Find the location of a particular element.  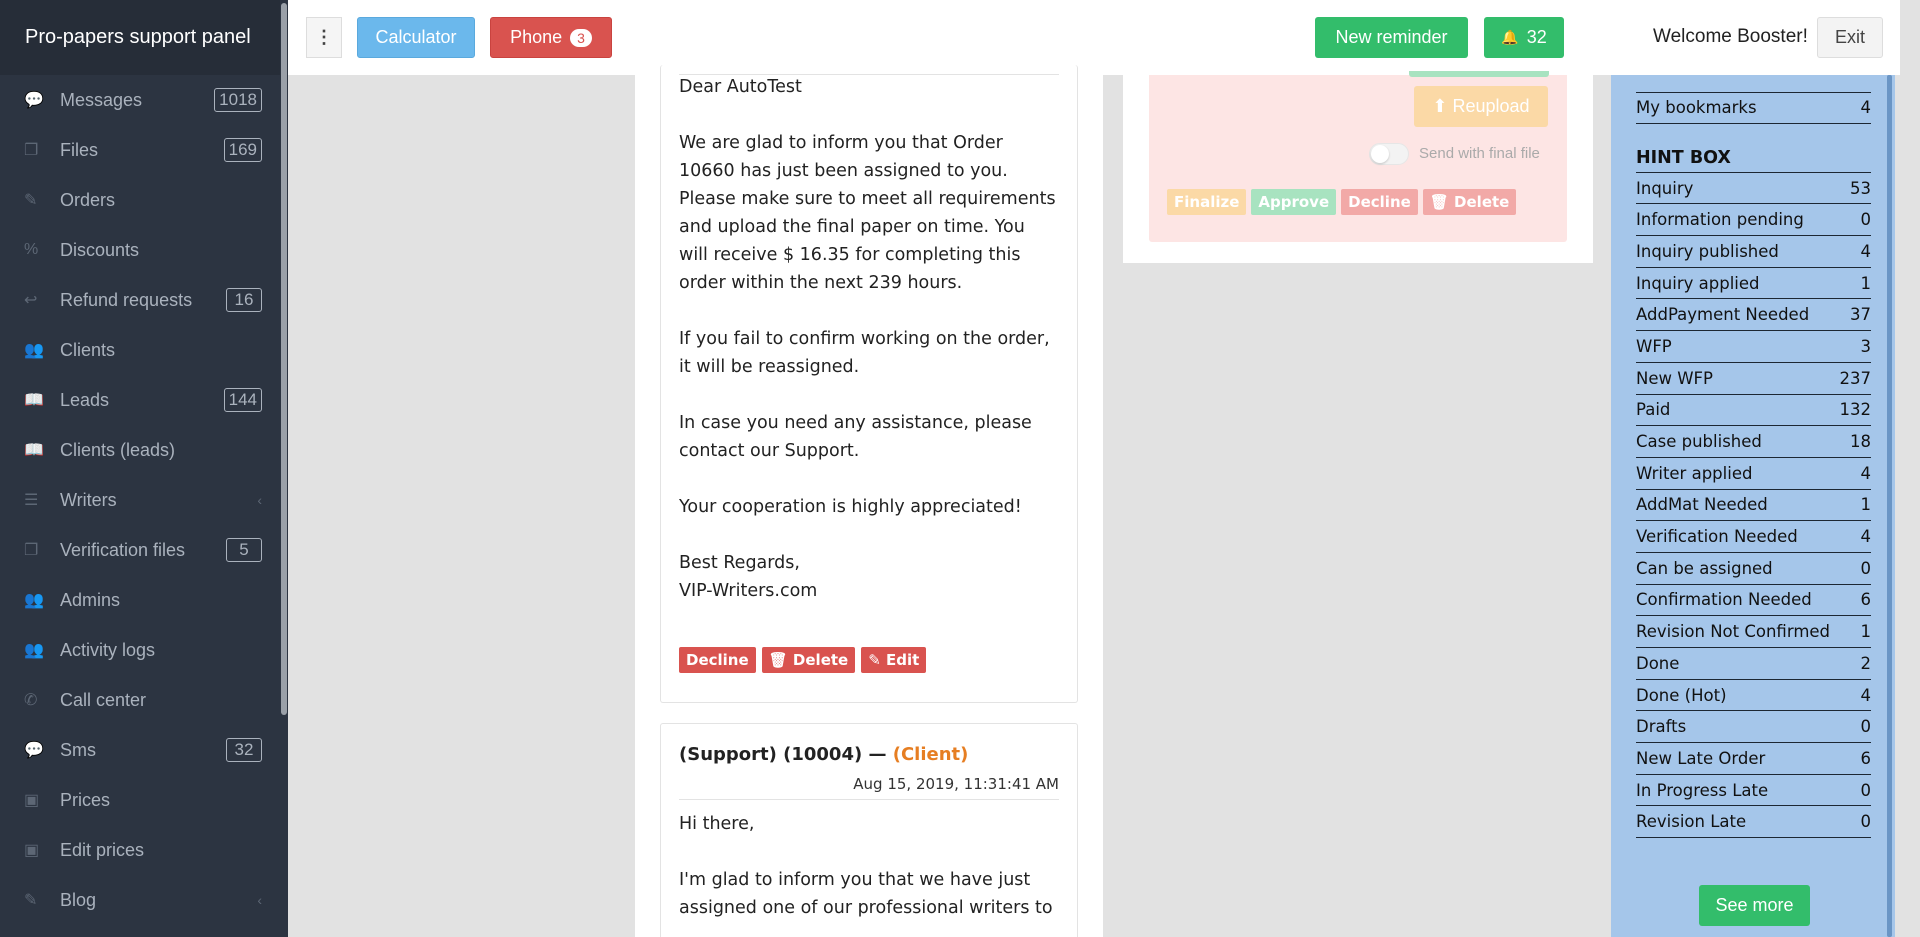

sidebar-item-blog: ✎ Blog ‹ is located at coordinates (144, 900).